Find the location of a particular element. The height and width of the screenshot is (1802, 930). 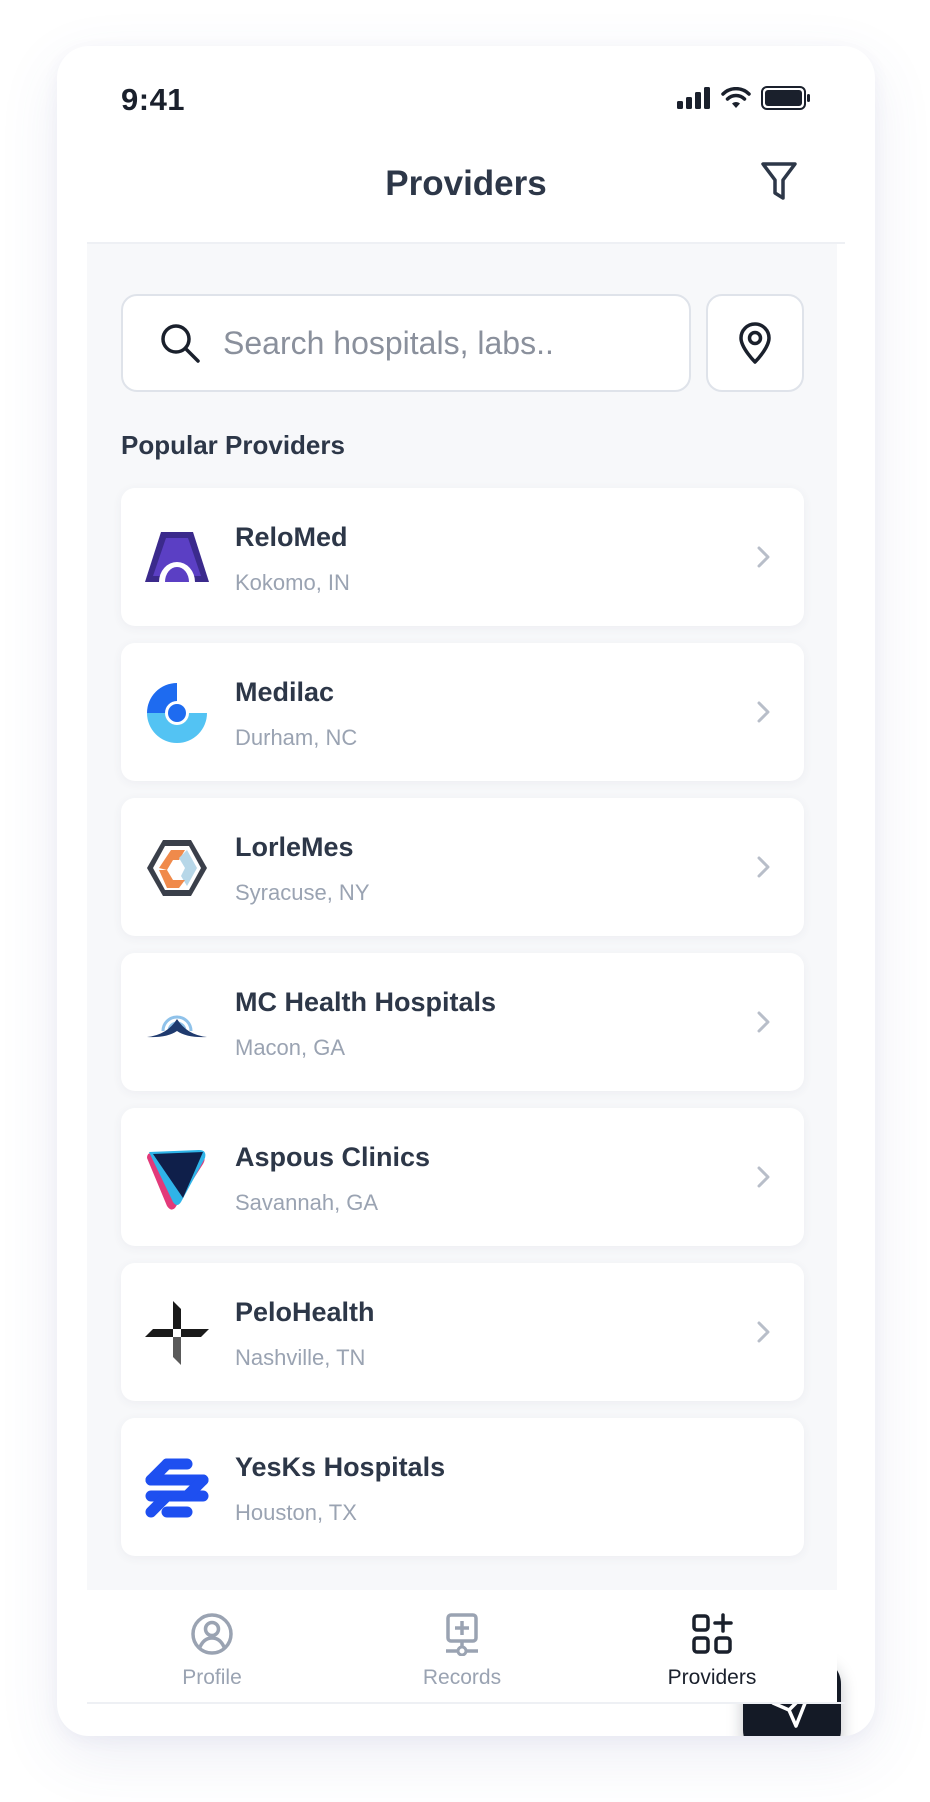

providers-grid-icon is located at coordinates (712, 1633).